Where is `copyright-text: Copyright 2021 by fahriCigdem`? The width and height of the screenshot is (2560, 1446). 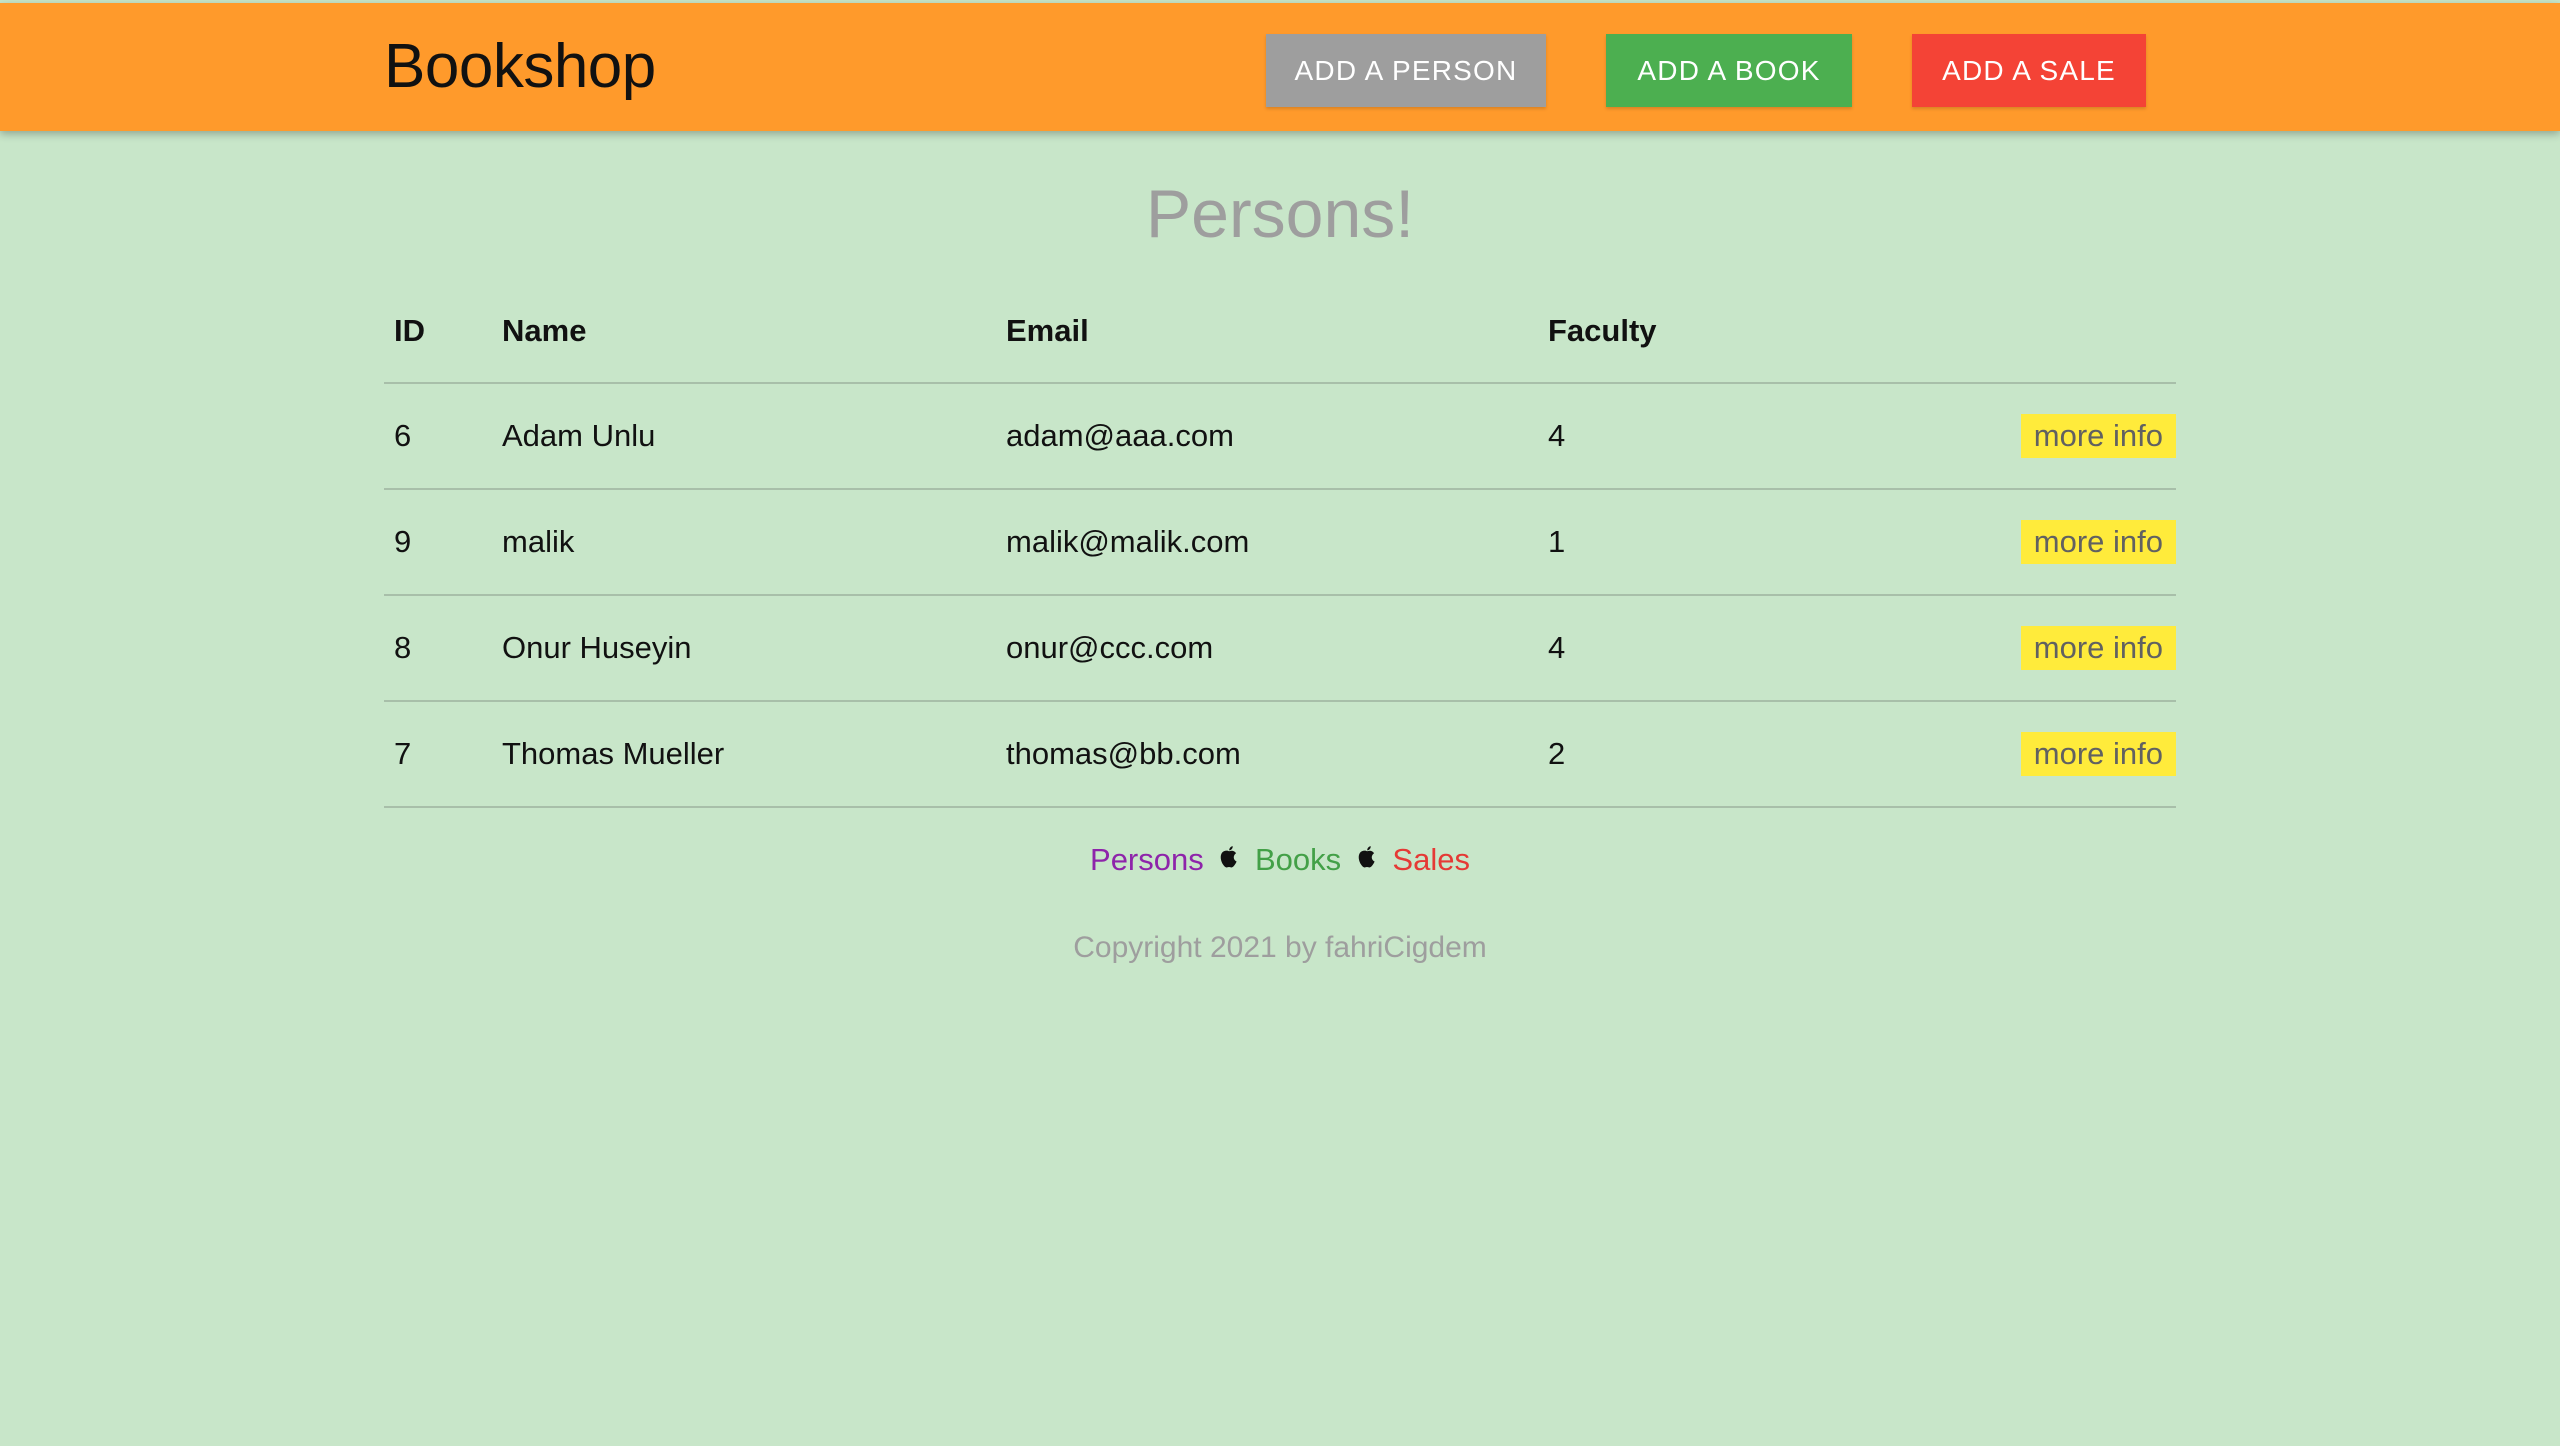 copyright-text: Copyright 2021 by fahriCigdem is located at coordinates (1280, 947).